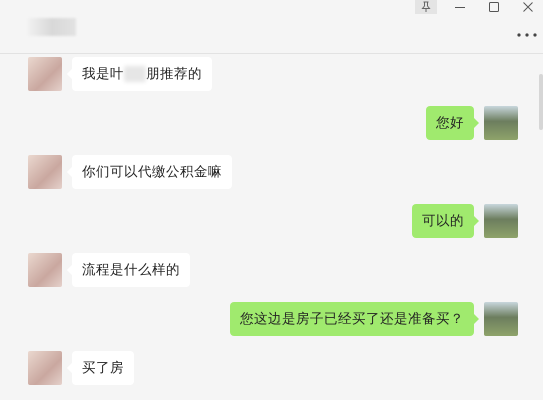 This screenshot has width=543, height=400. I want to click on more-icon, so click(527, 35).